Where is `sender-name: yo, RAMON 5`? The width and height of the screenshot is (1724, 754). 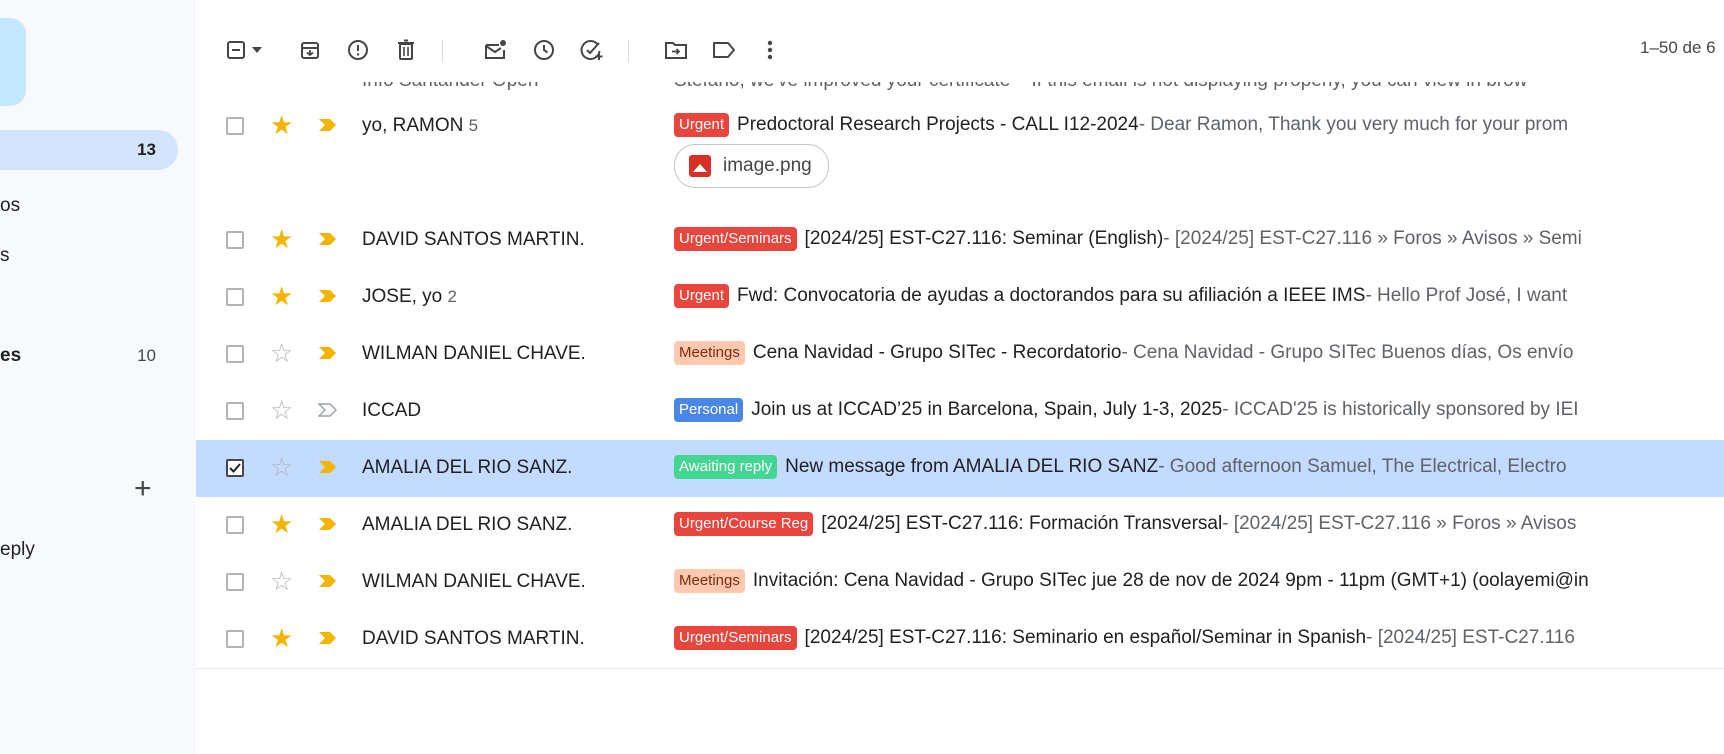 sender-name: yo, RAMON 5 is located at coordinates (420, 126).